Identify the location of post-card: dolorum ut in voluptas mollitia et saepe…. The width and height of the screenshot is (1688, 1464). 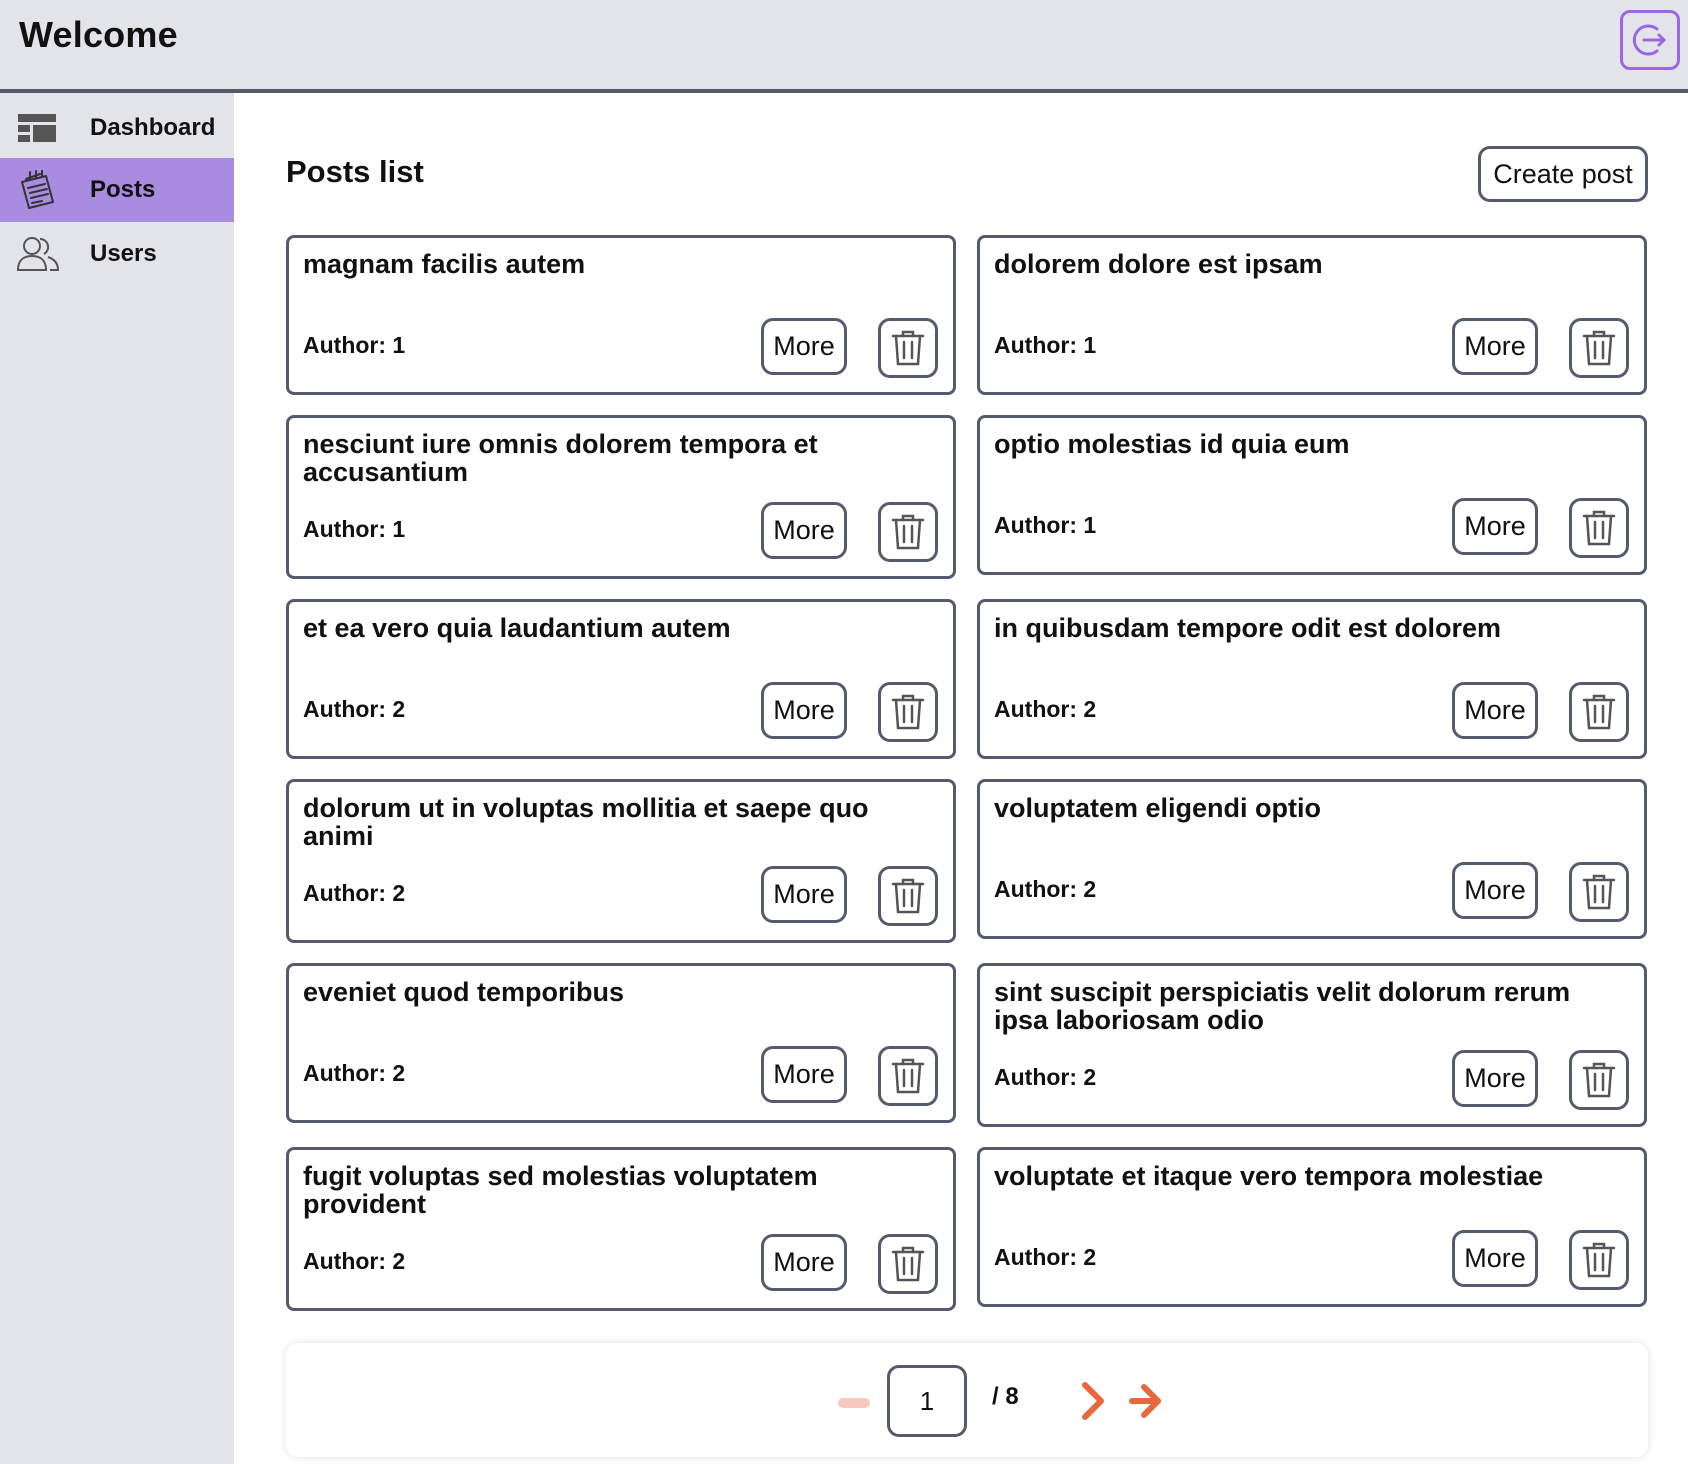
(621, 861).